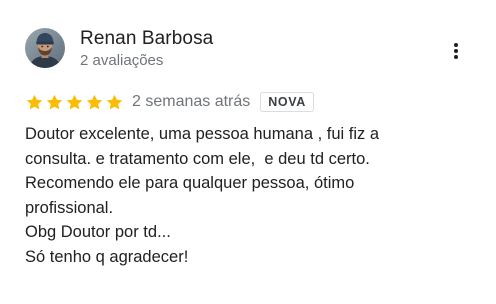 The image size is (496, 304). I want to click on rating-row: 2 semanas atrás NOVA, so click(169, 102).